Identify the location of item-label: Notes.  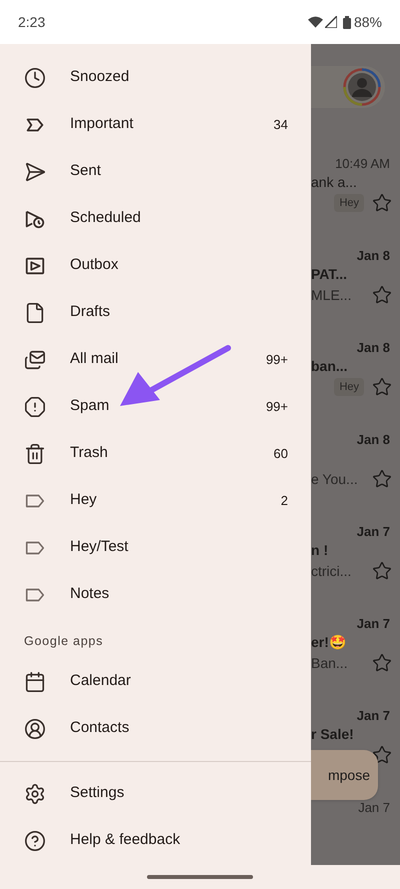
(90, 594).